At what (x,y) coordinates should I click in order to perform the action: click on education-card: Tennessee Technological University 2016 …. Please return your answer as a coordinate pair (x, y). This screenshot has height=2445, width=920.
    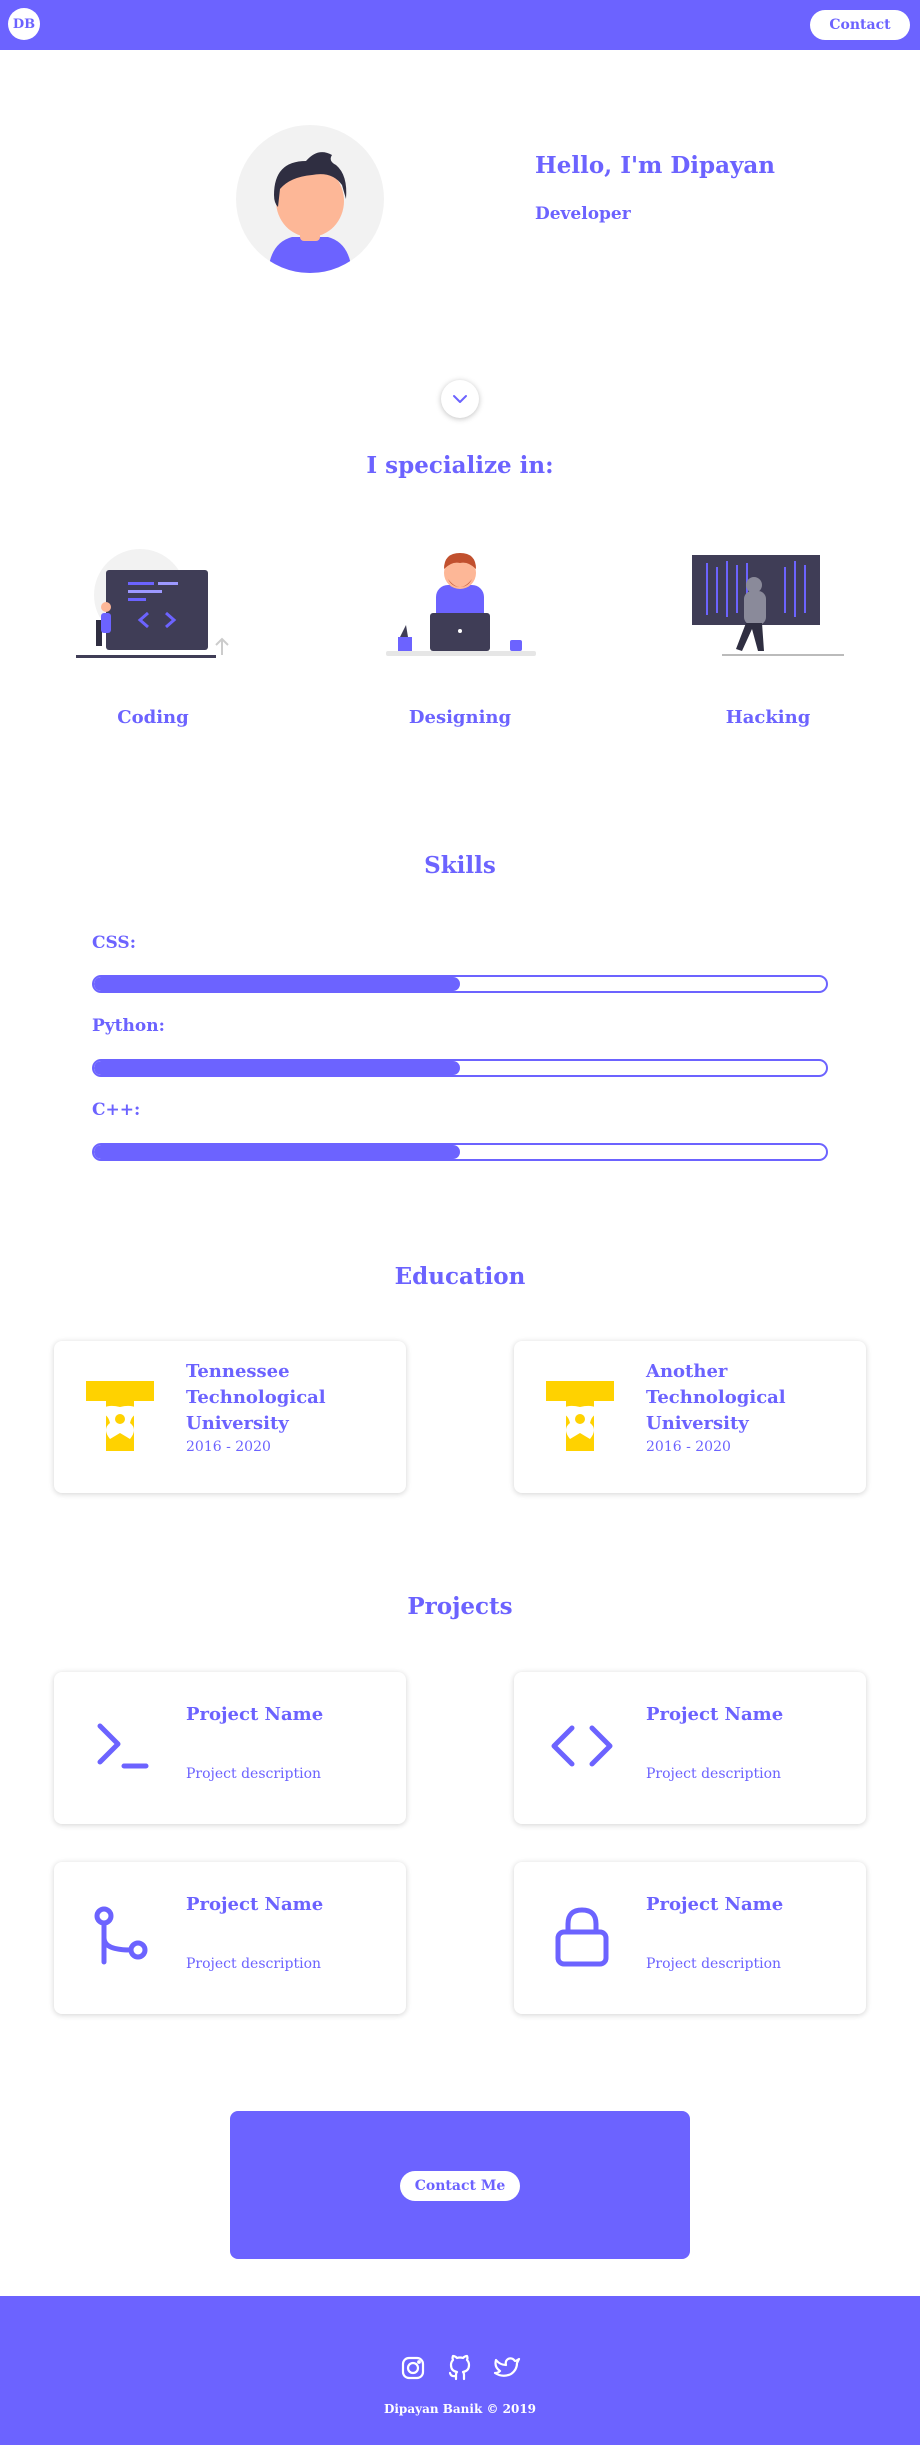
    Looking at the image, I should click on (230, 1417).